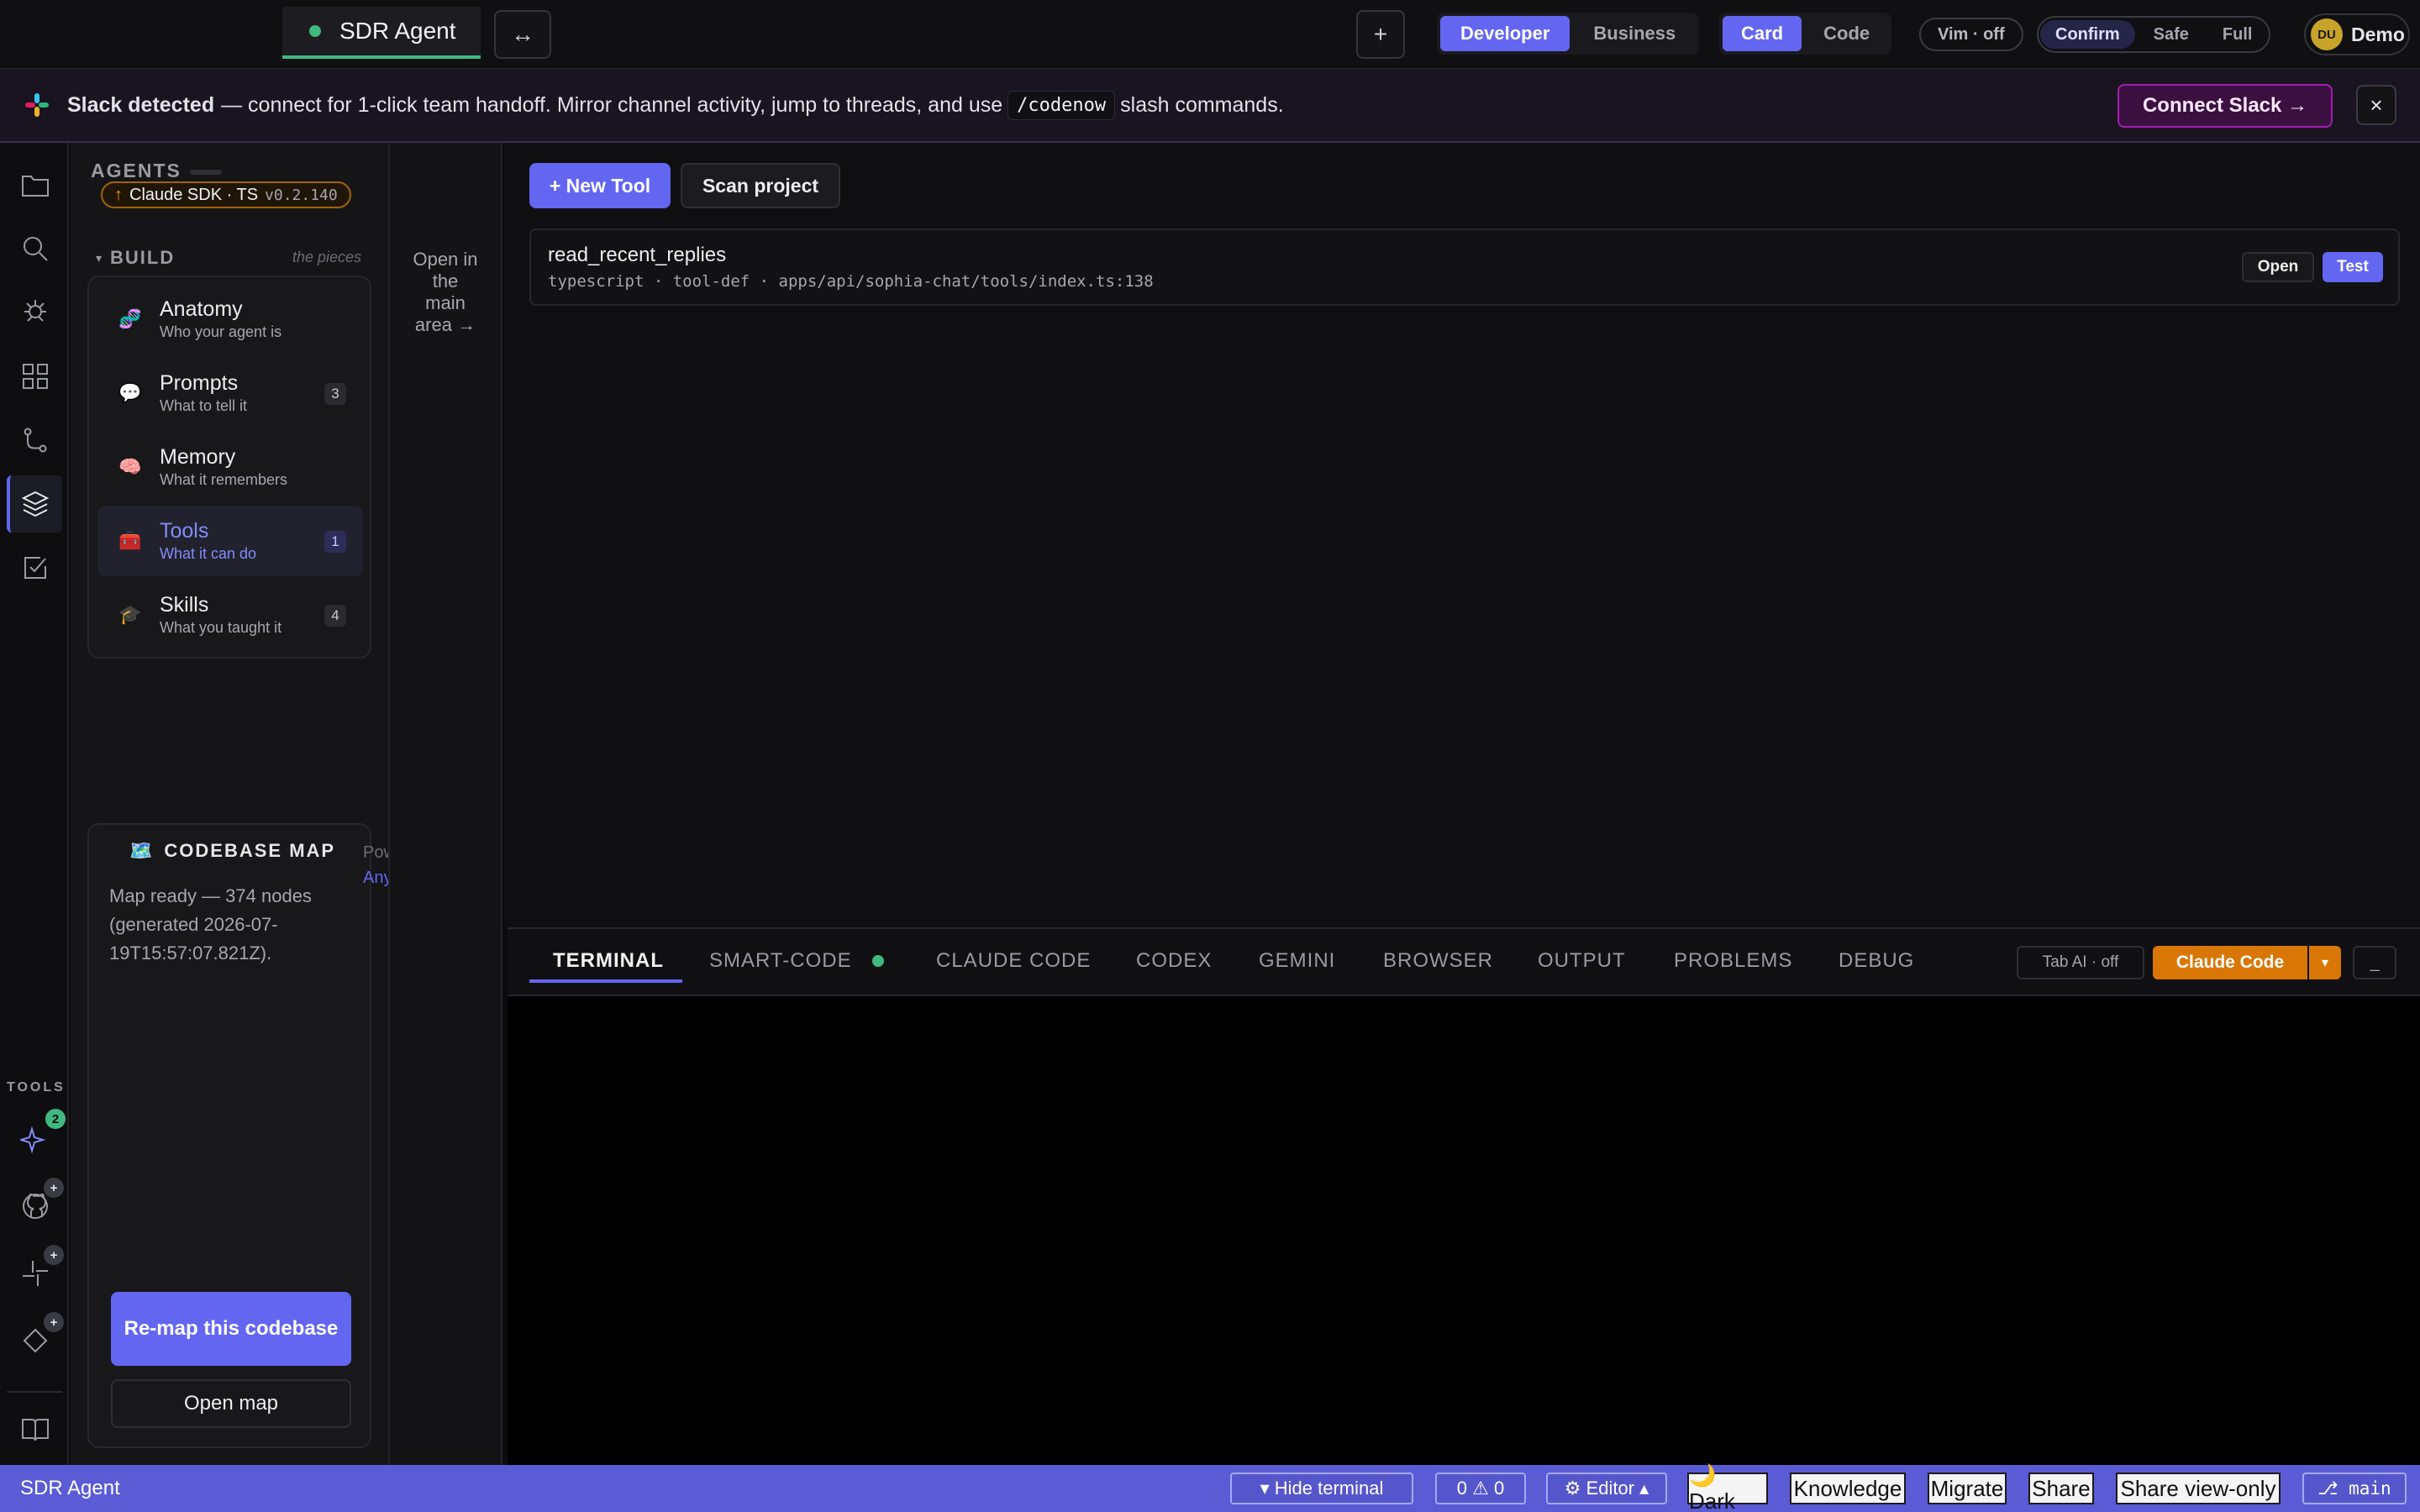  I want to click on sparkle-icon, so click(35, 1140).